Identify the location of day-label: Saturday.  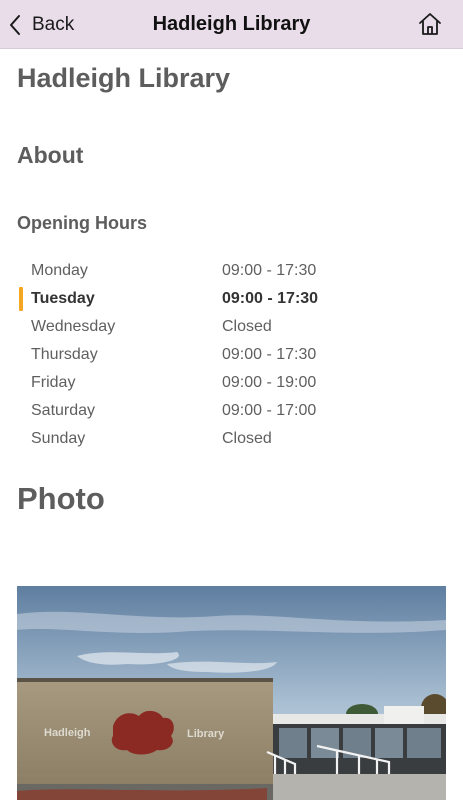
(63, 410).